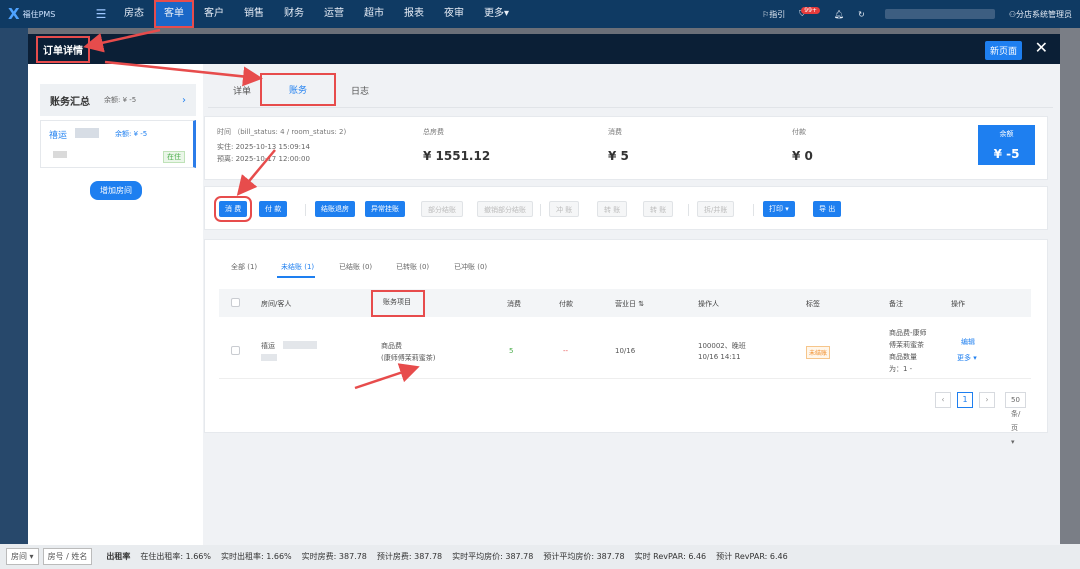 This screenshot has width=1080, height=569. I want to click on row-checkbox, so click(235, 350).